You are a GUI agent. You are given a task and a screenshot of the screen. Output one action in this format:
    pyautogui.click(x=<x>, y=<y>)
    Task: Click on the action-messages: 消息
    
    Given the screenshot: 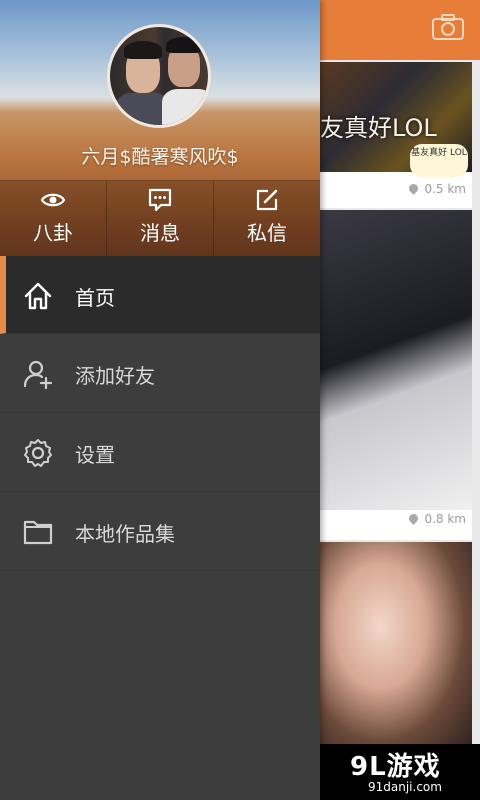 What is the action you would take?
    pyautogui.click(x=160, y=218)
    